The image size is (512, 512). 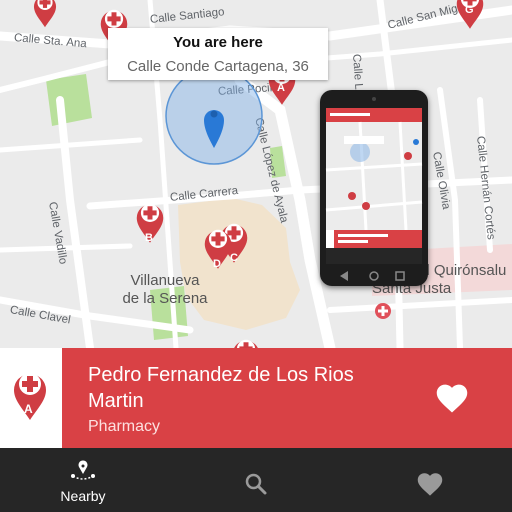 What do you see at coordinates (218, 42) in the screenshot?
I see `callout-title: You are here` at bounding box center [218, 42].